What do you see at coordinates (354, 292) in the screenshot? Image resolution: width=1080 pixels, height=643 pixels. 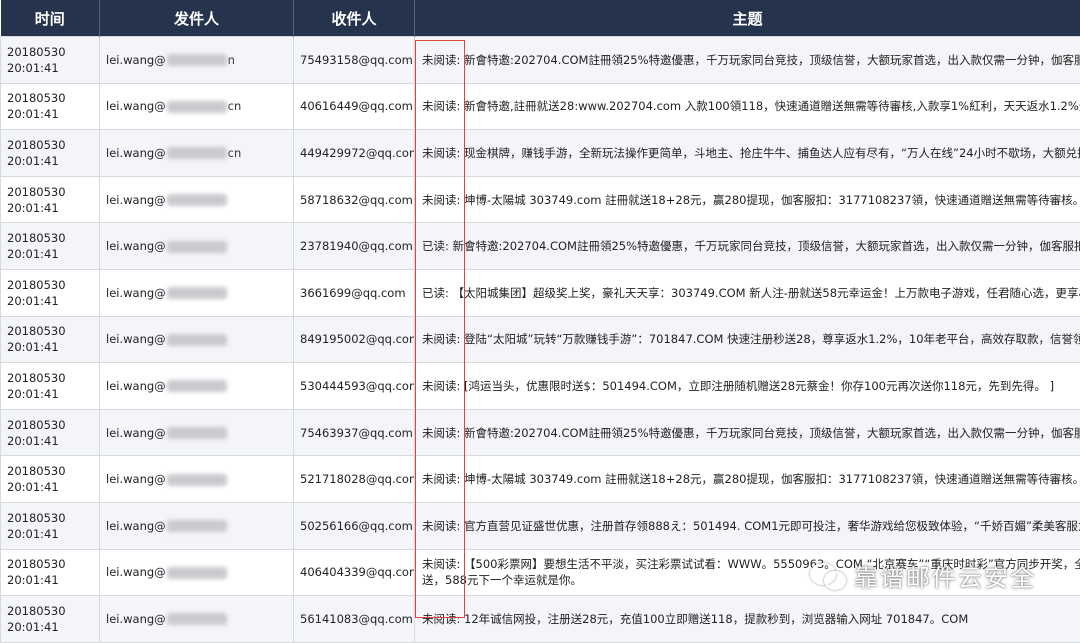 I see `to-cell: 3661699@qq.com` at bounding box center [354, 292].